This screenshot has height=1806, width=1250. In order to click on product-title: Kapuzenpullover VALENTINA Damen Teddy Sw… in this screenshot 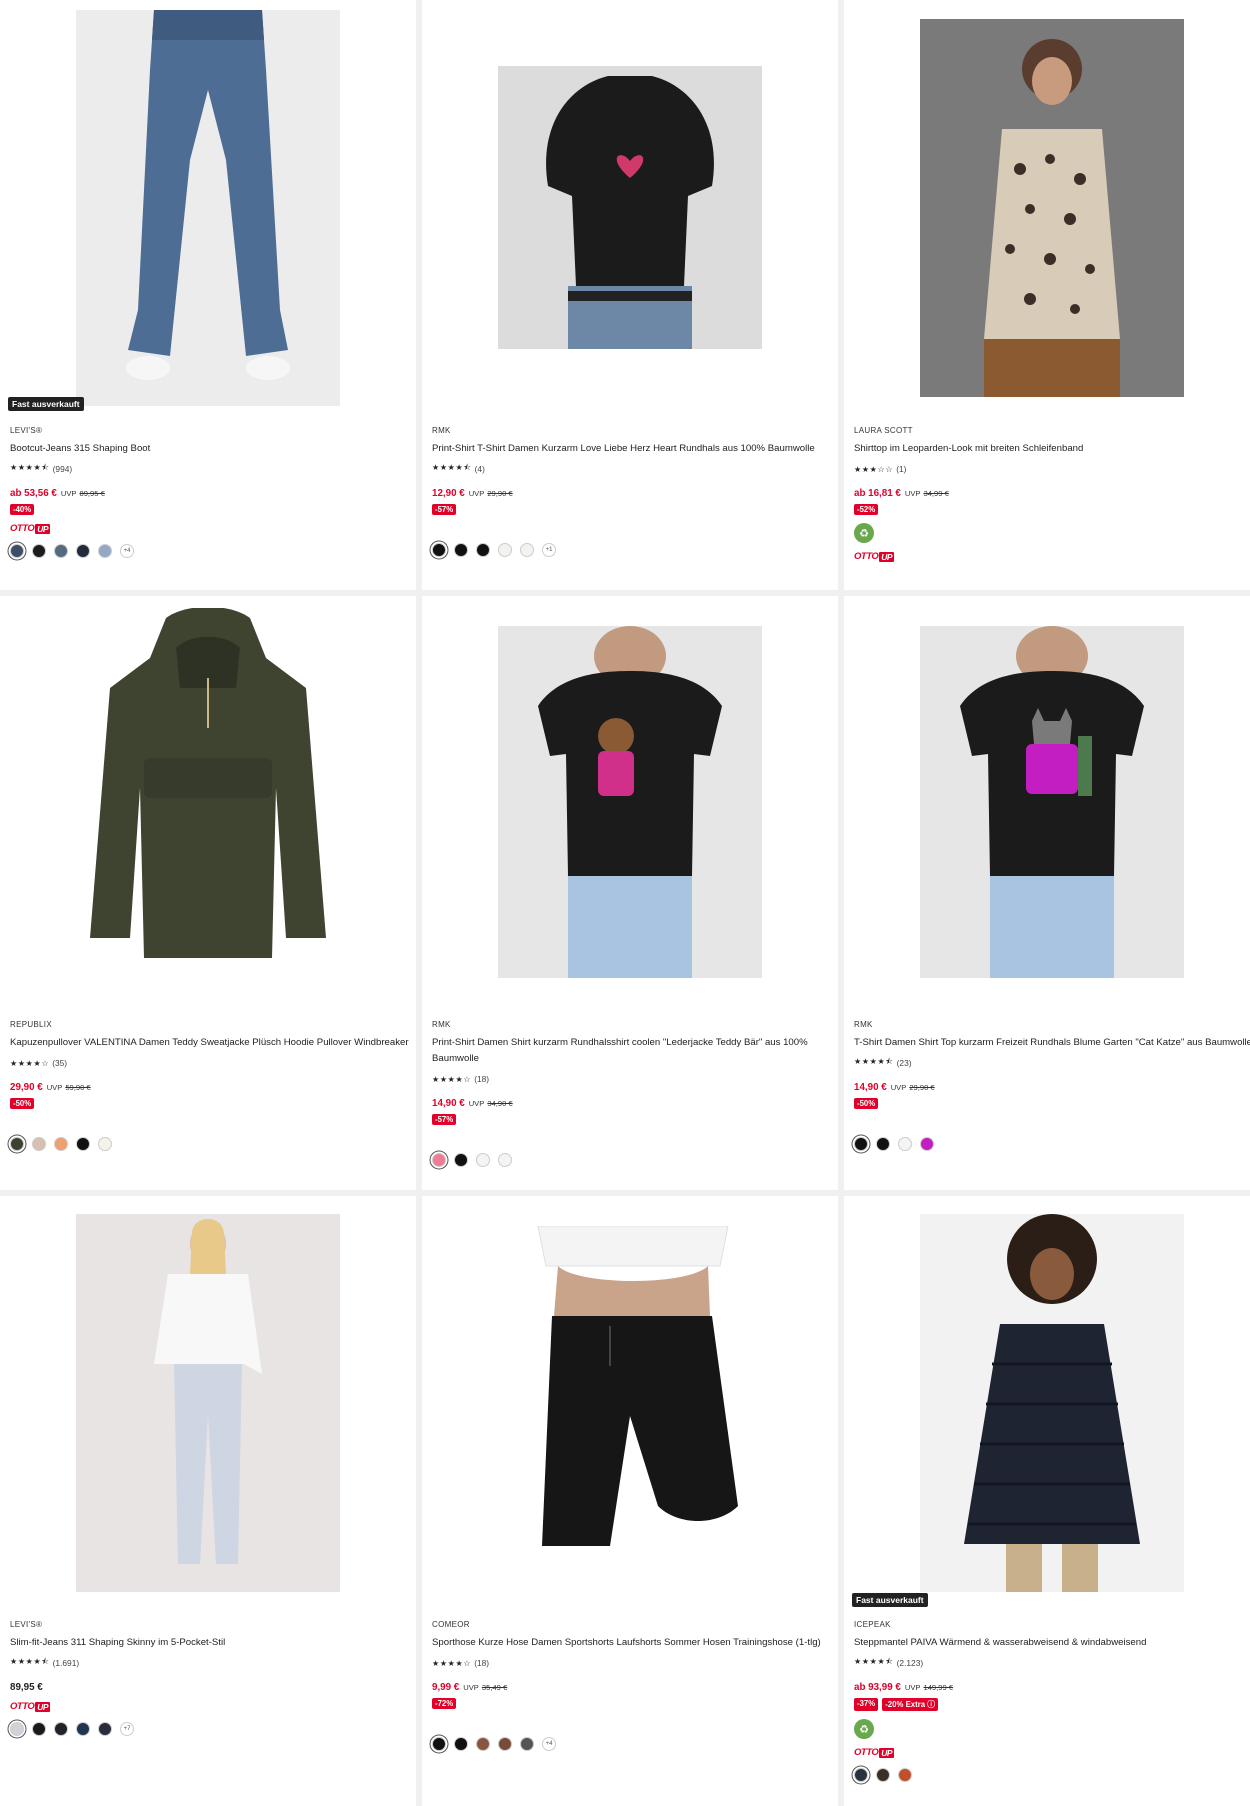, I will do `click(211, 1043)`.